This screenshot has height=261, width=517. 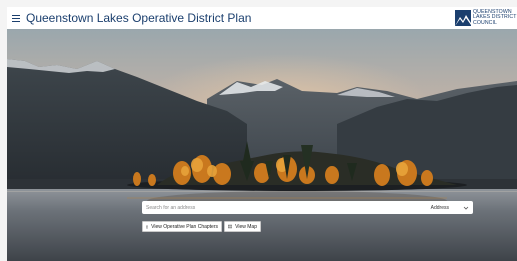 I want to click on logo-text: QUEENSTOWN LAKES DISTRICT COUNCIL, so click(x=495, y=18).